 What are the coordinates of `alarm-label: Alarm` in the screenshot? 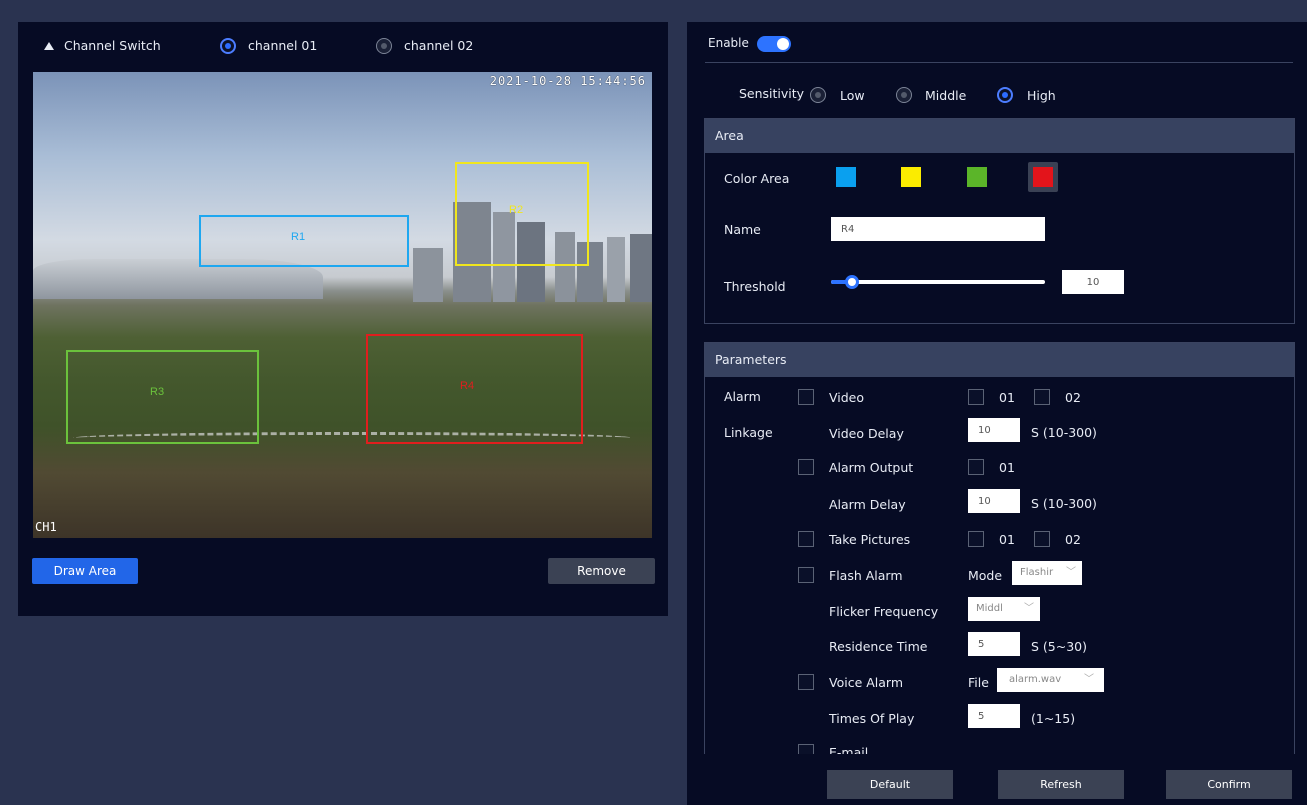 It's located at (742, 396).